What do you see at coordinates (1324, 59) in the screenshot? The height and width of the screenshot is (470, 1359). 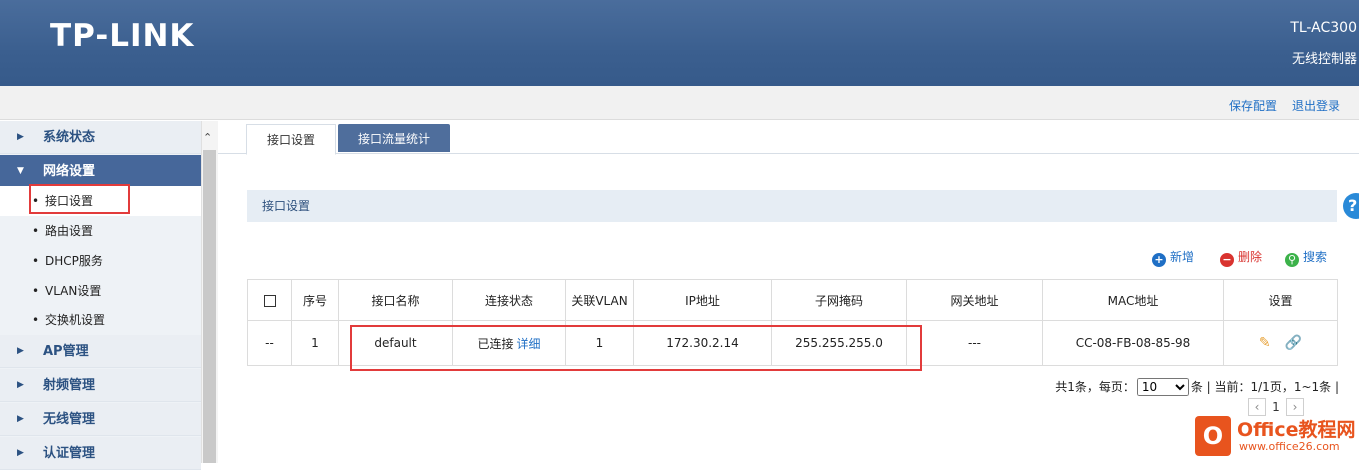 I see `device-subtitle: 无线控制器` at bounding box center [1324, 59].